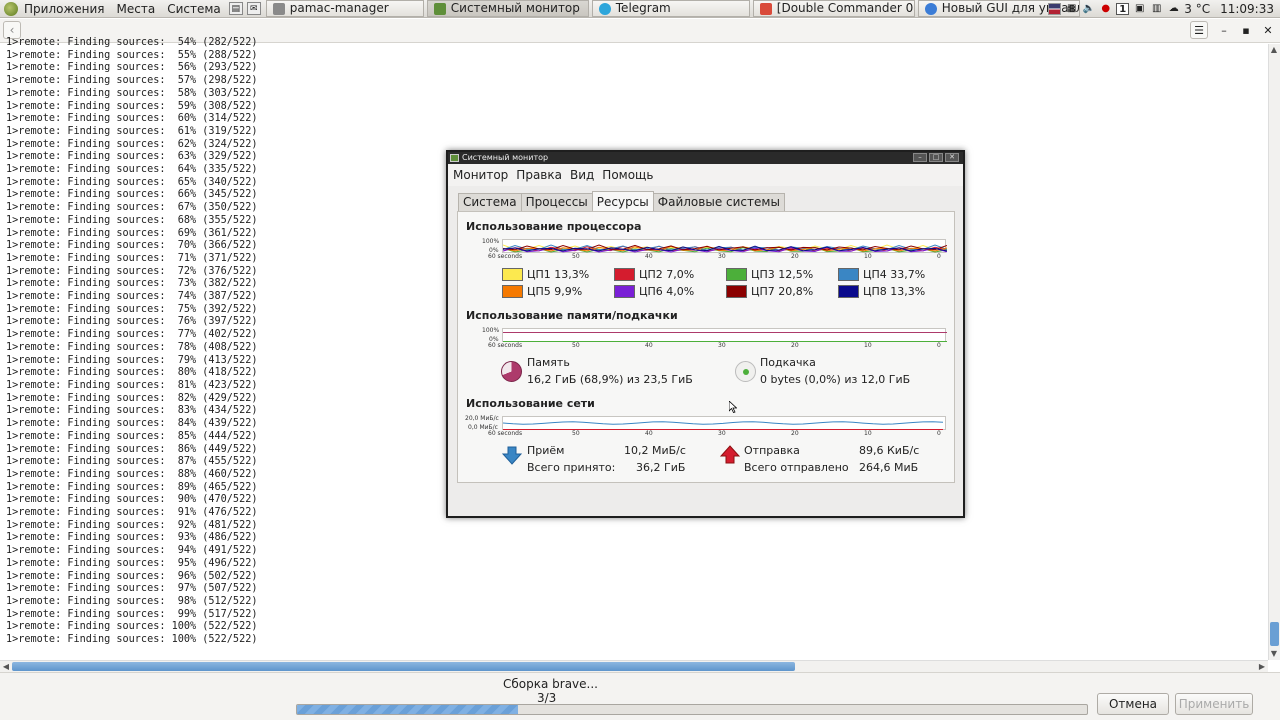 This screenshot has width=1280, height=720. Describe the element at coordinates (132, 55) in the screenshot. I see `log-line: 1>remote: Finding sources: 55% (288/522)` at that location.